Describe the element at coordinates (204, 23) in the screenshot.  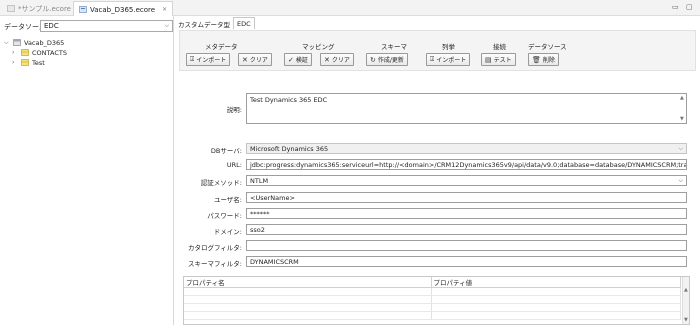
I see `tab-custom-data-types: カスタムデータ型` at that location.